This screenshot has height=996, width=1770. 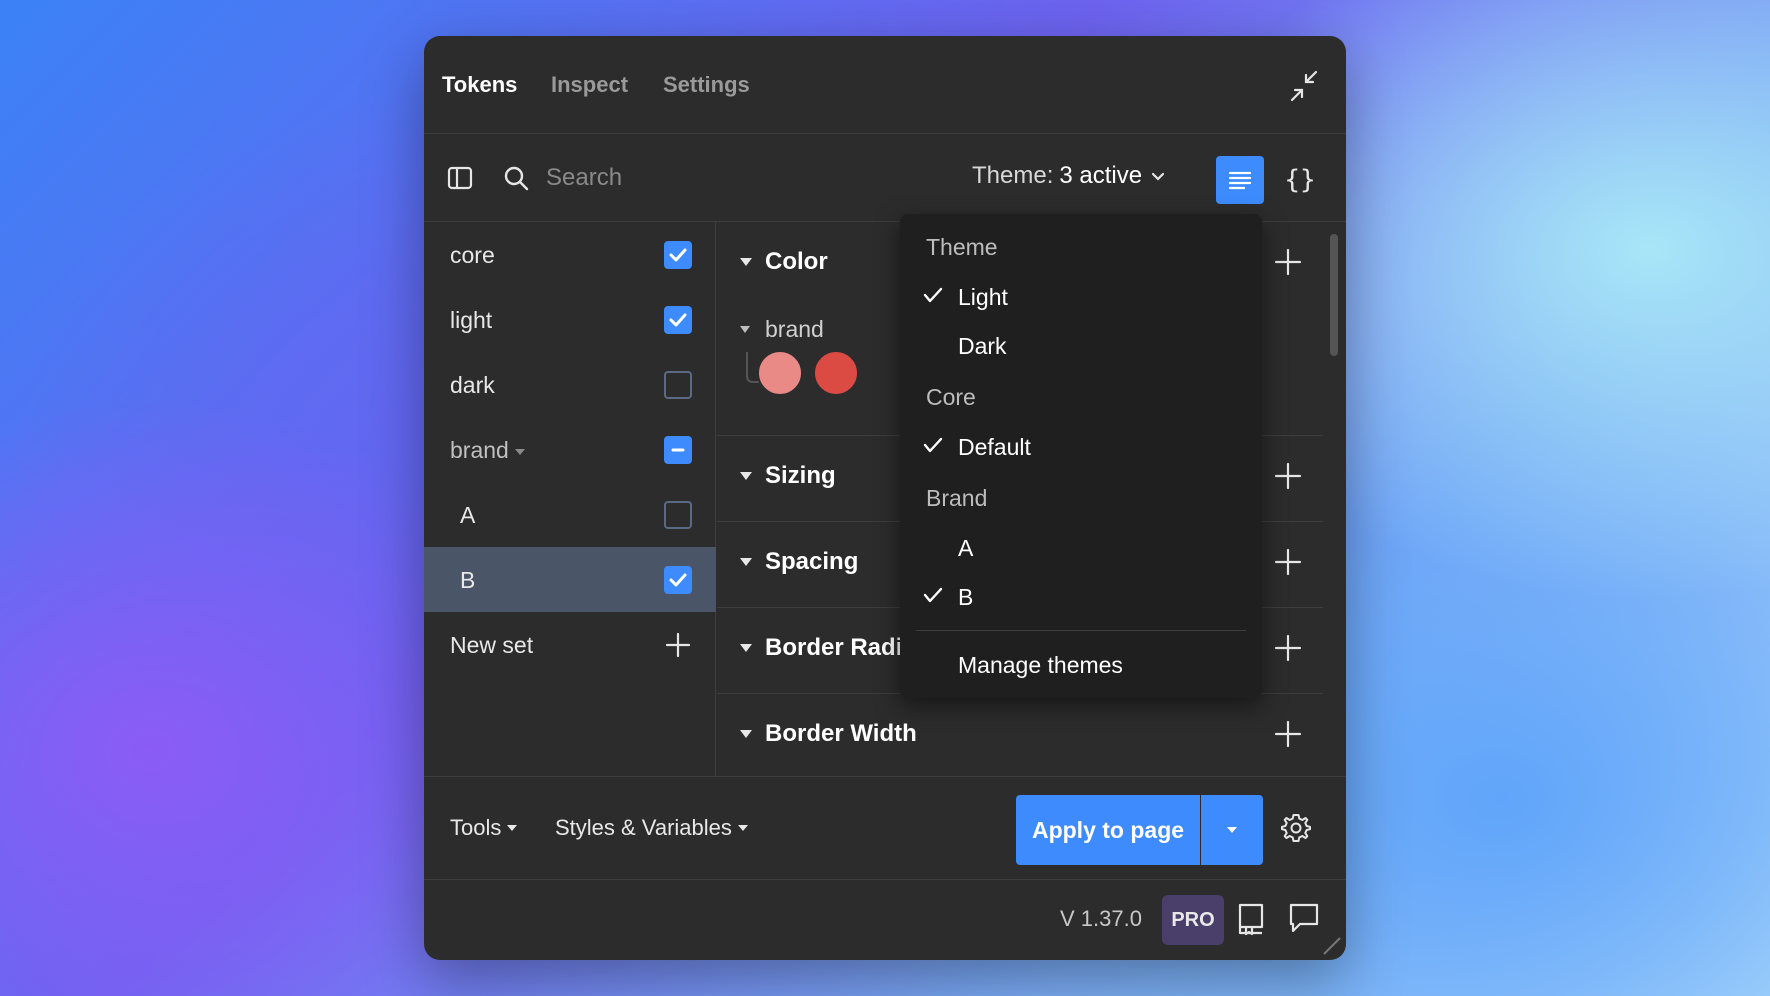 I want to click on list-view-button, so click(x=1240, y=180).